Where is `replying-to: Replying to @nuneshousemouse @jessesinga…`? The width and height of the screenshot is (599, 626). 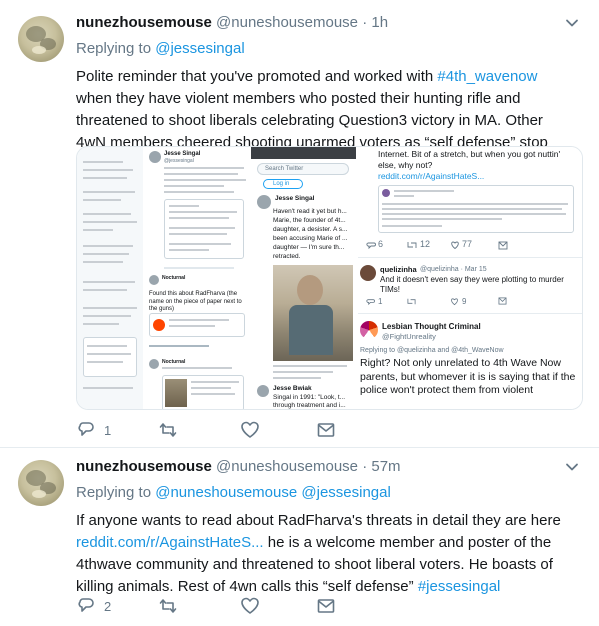
replying-to: Replying to @nuneshousemouse @jessesinga… is located at coordinates (233, 492).